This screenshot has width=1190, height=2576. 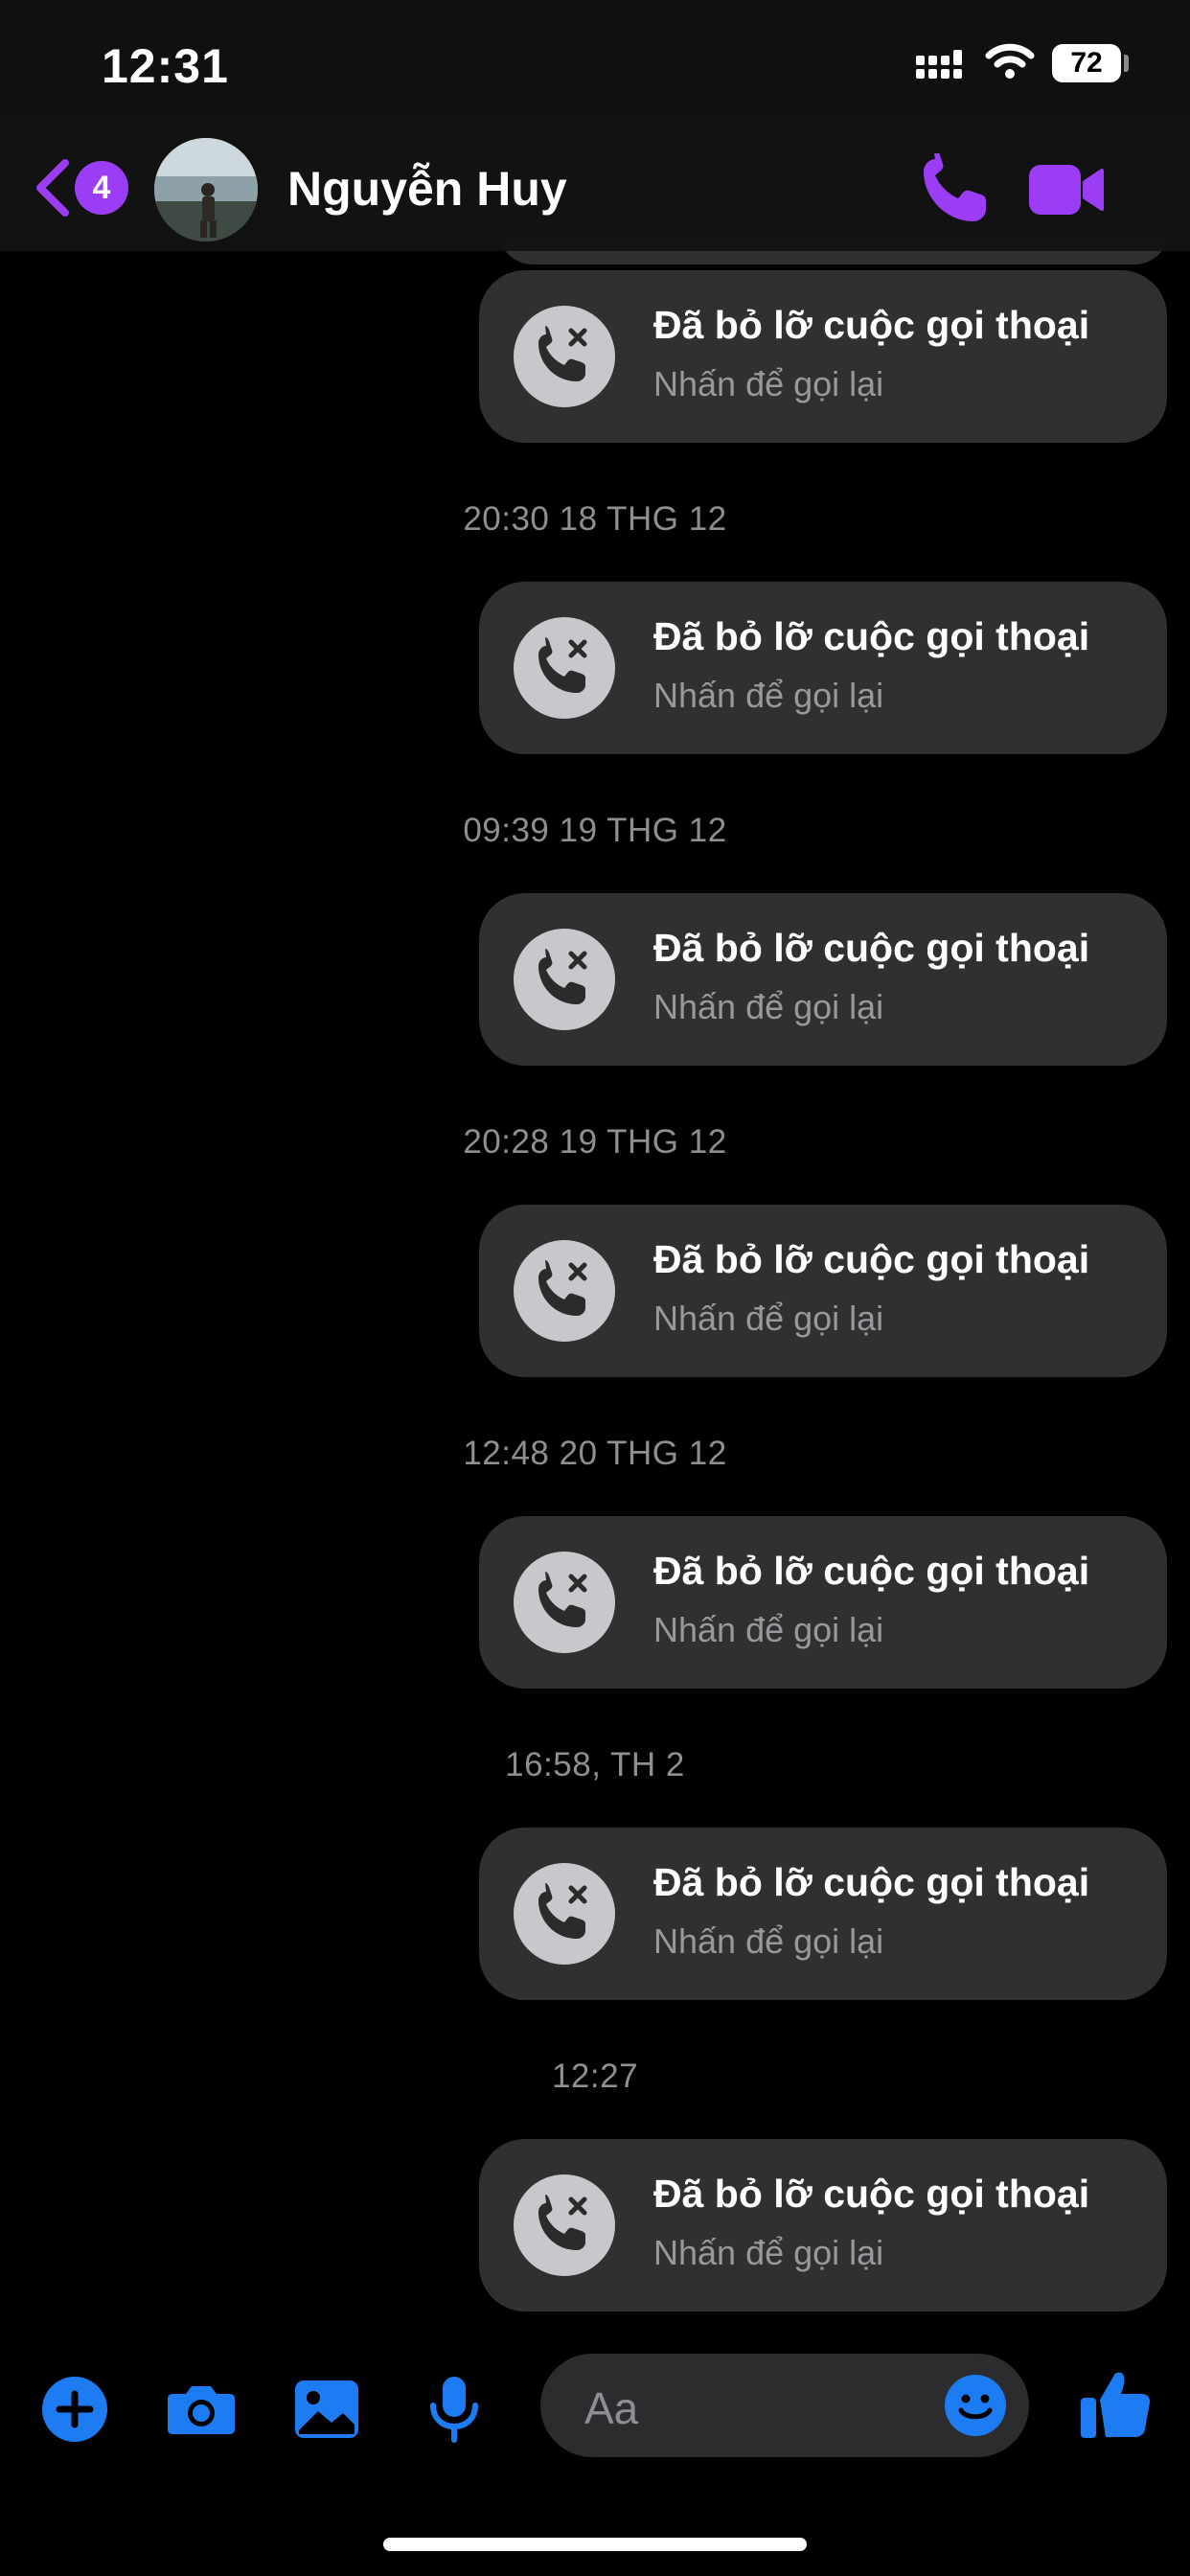 I want to click on home-indicator, so click(x=595, y=2544).